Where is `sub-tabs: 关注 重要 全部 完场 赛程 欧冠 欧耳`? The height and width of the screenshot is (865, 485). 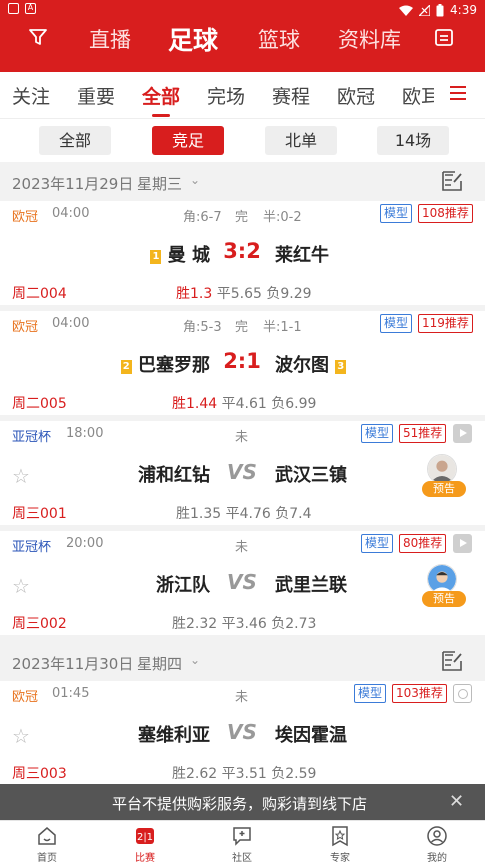 sub-tabs: 关注 重要 全部 完场 赛程 欧冠 欧耳 is located at coordinates (242, 95).